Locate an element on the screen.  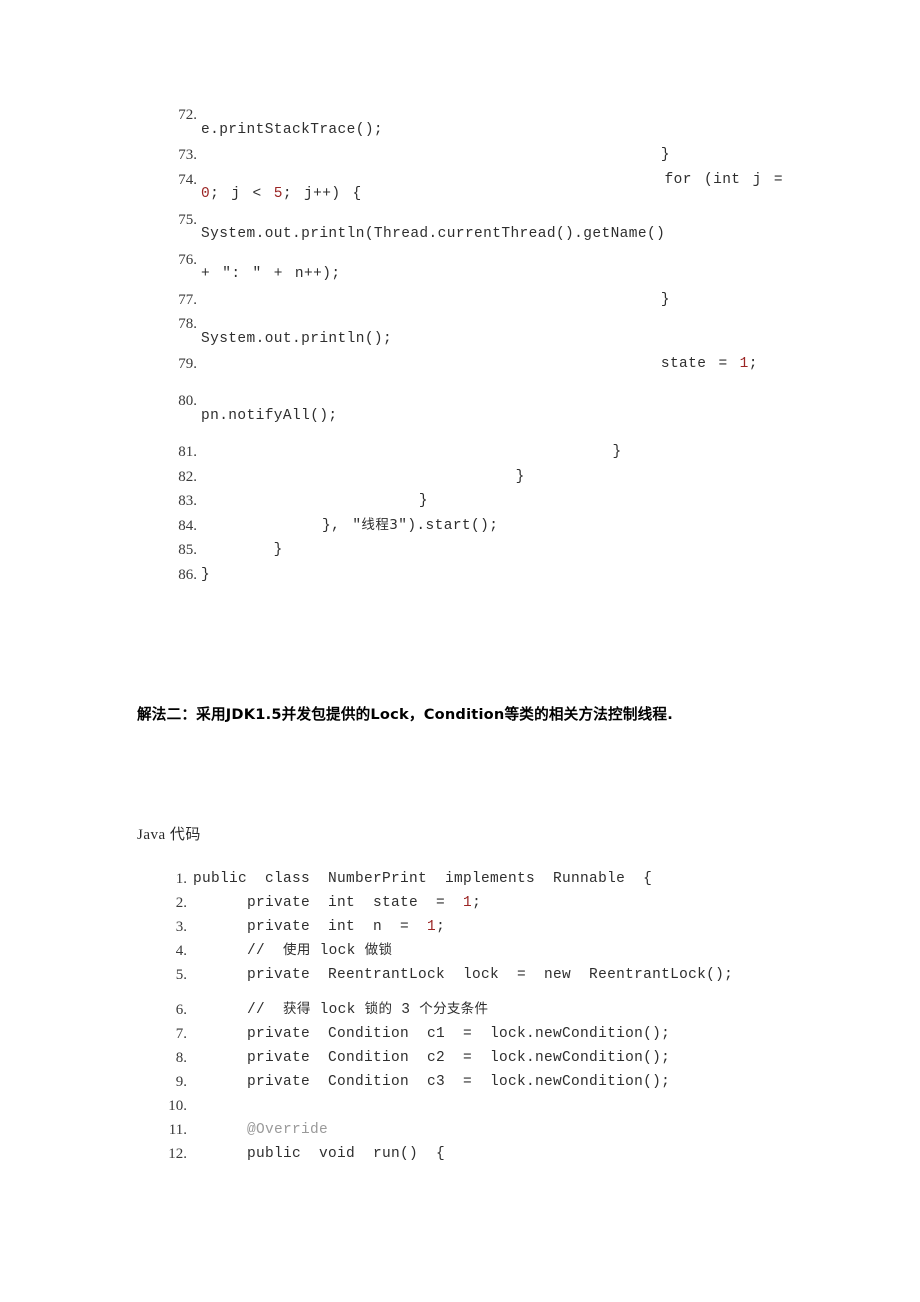
code-line: 81. } is located at coordinates (473, 452).